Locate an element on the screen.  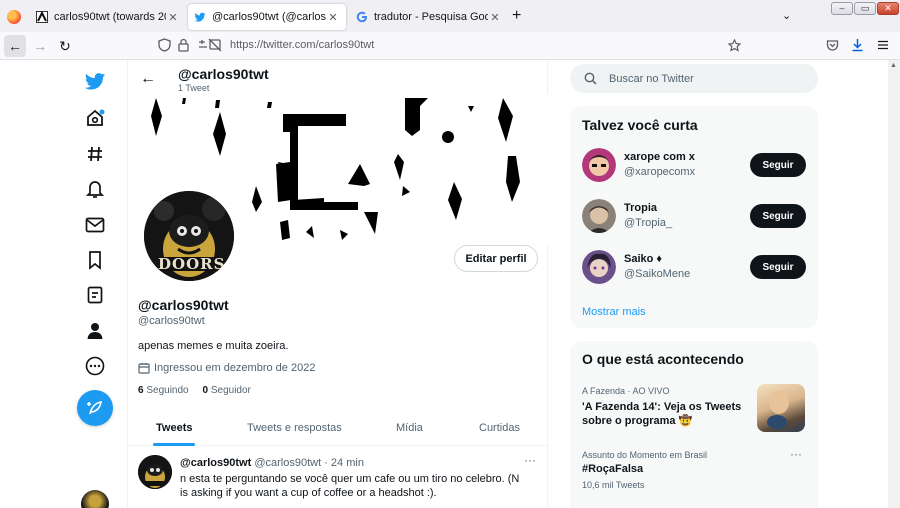
bookmarks-icon is located at coordinates (95, 260).